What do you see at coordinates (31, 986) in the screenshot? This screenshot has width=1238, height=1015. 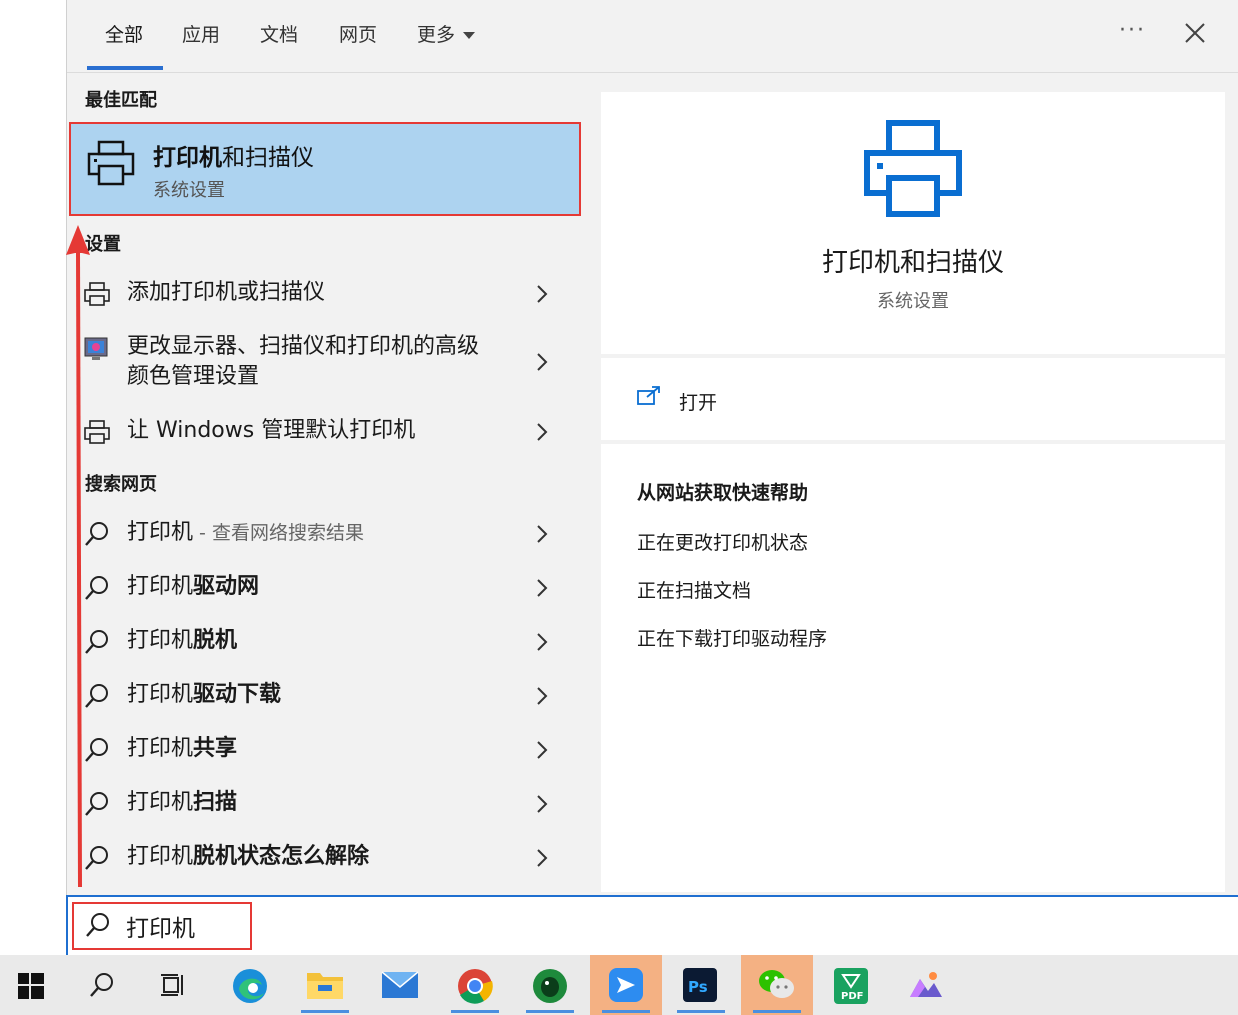 I see `windows-logo-icon` at bounding box center [31, 986].